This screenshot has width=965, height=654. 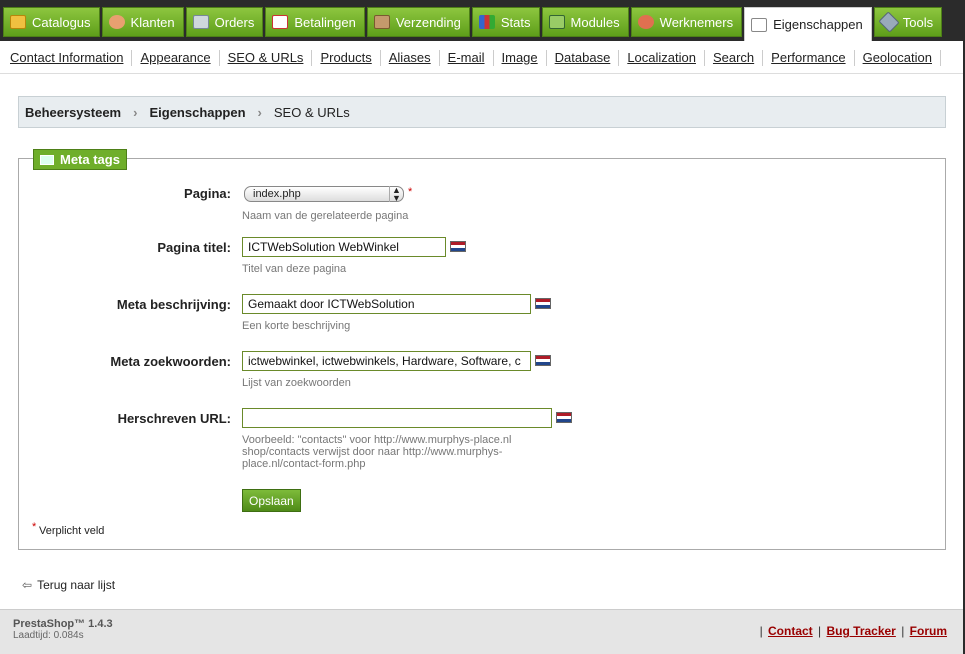 What do you see at coordinates (396, 194) in the screenshot?
I see `select-arrows-icon: ▲ ▼` at bounding box center [396, 194].